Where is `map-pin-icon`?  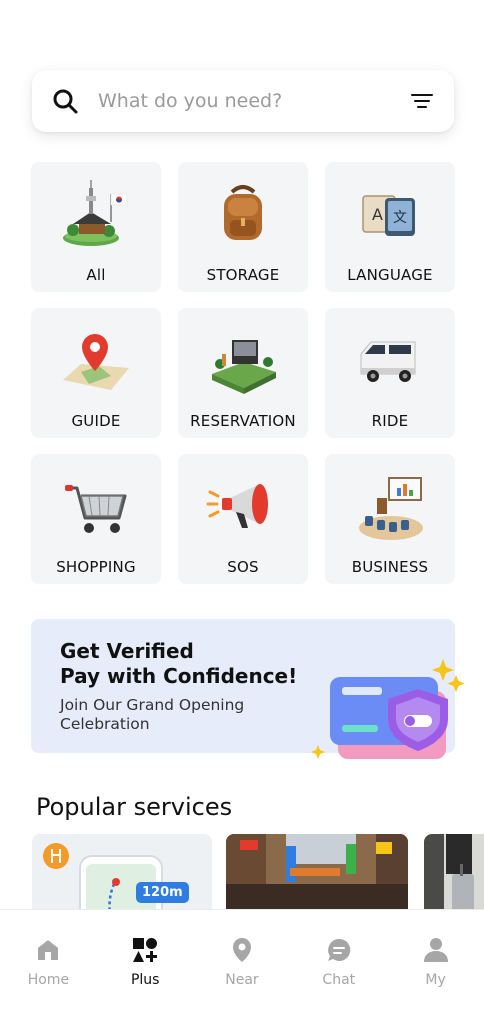
map-pin-icon is located at coordinates (96, 362).